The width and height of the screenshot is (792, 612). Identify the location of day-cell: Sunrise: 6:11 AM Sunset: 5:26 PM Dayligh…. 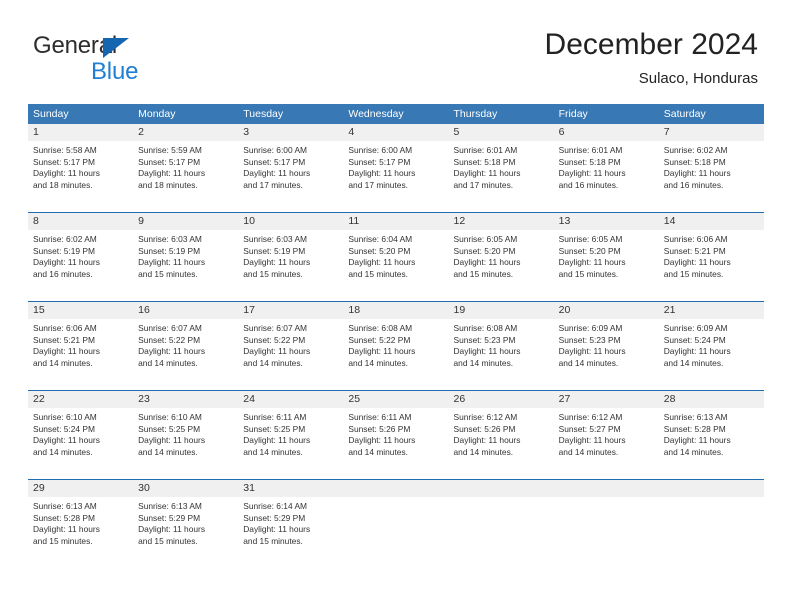
(395, 443).